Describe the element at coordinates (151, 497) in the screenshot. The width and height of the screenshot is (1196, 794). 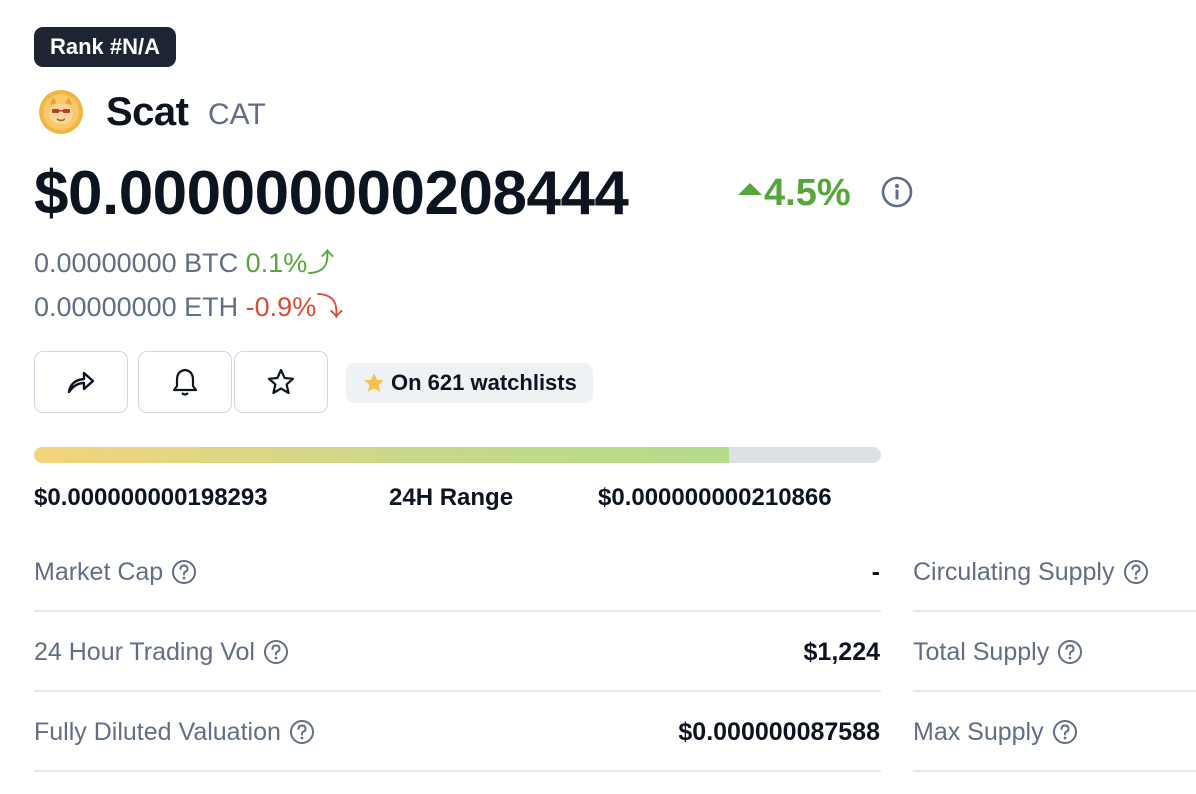
I see `range-24h-low: $0.000000000198293` at that location.